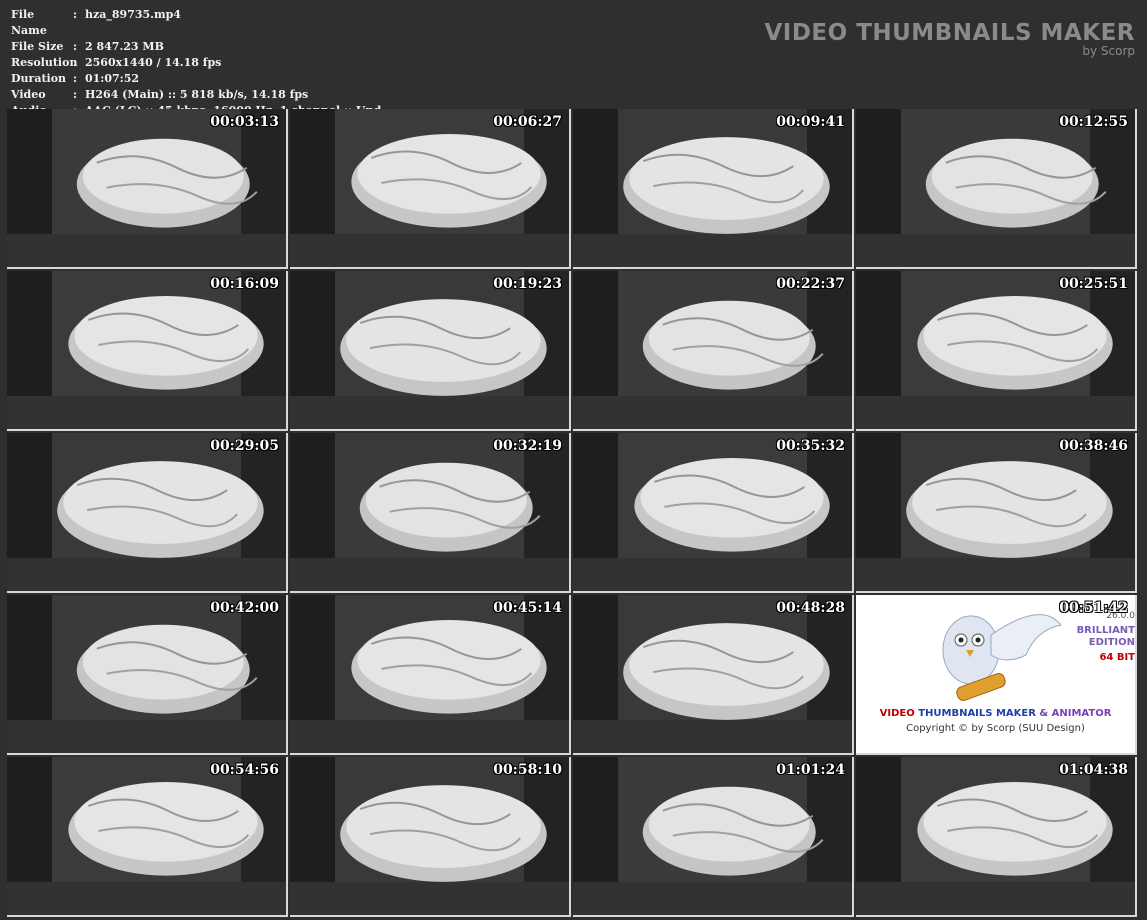 This screenshot has width=1147, height=920. Describe the element at coordinates (29, 22) in the screenshot. I see `file-name-label: File Name` at that location.